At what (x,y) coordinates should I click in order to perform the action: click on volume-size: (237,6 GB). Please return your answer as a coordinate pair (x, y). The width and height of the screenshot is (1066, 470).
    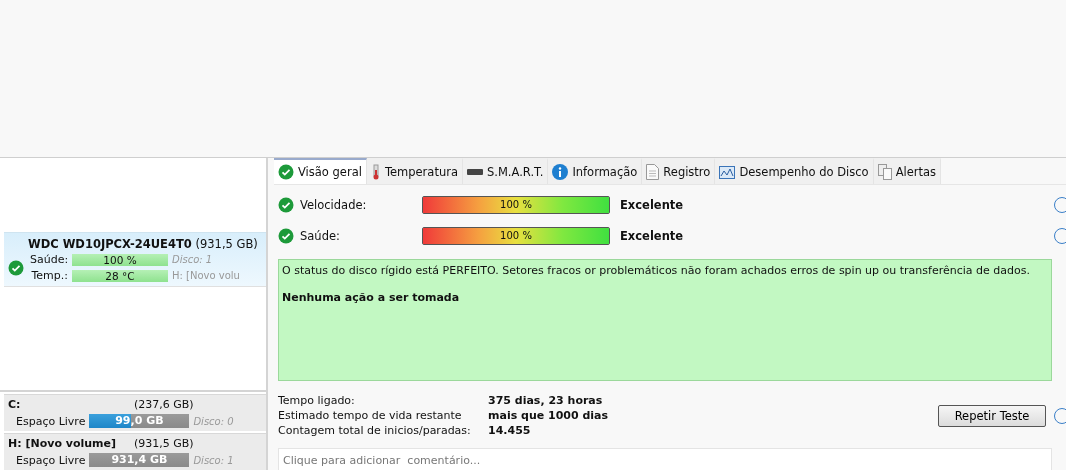
    Looking at the image, I should click on (164, 404).